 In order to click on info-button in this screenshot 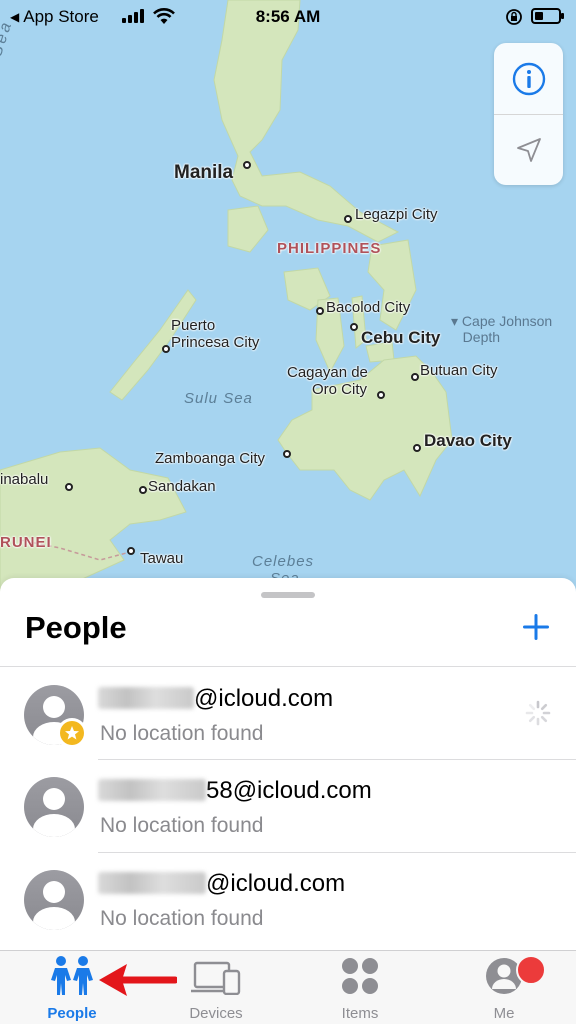, I will do `click(528, 78)`.